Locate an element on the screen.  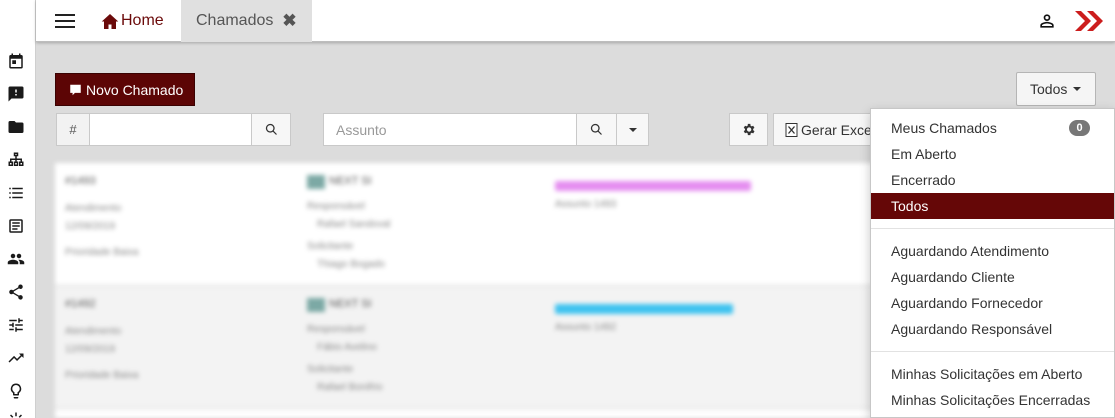
document-list-icon is located at coordinates (16, 226).